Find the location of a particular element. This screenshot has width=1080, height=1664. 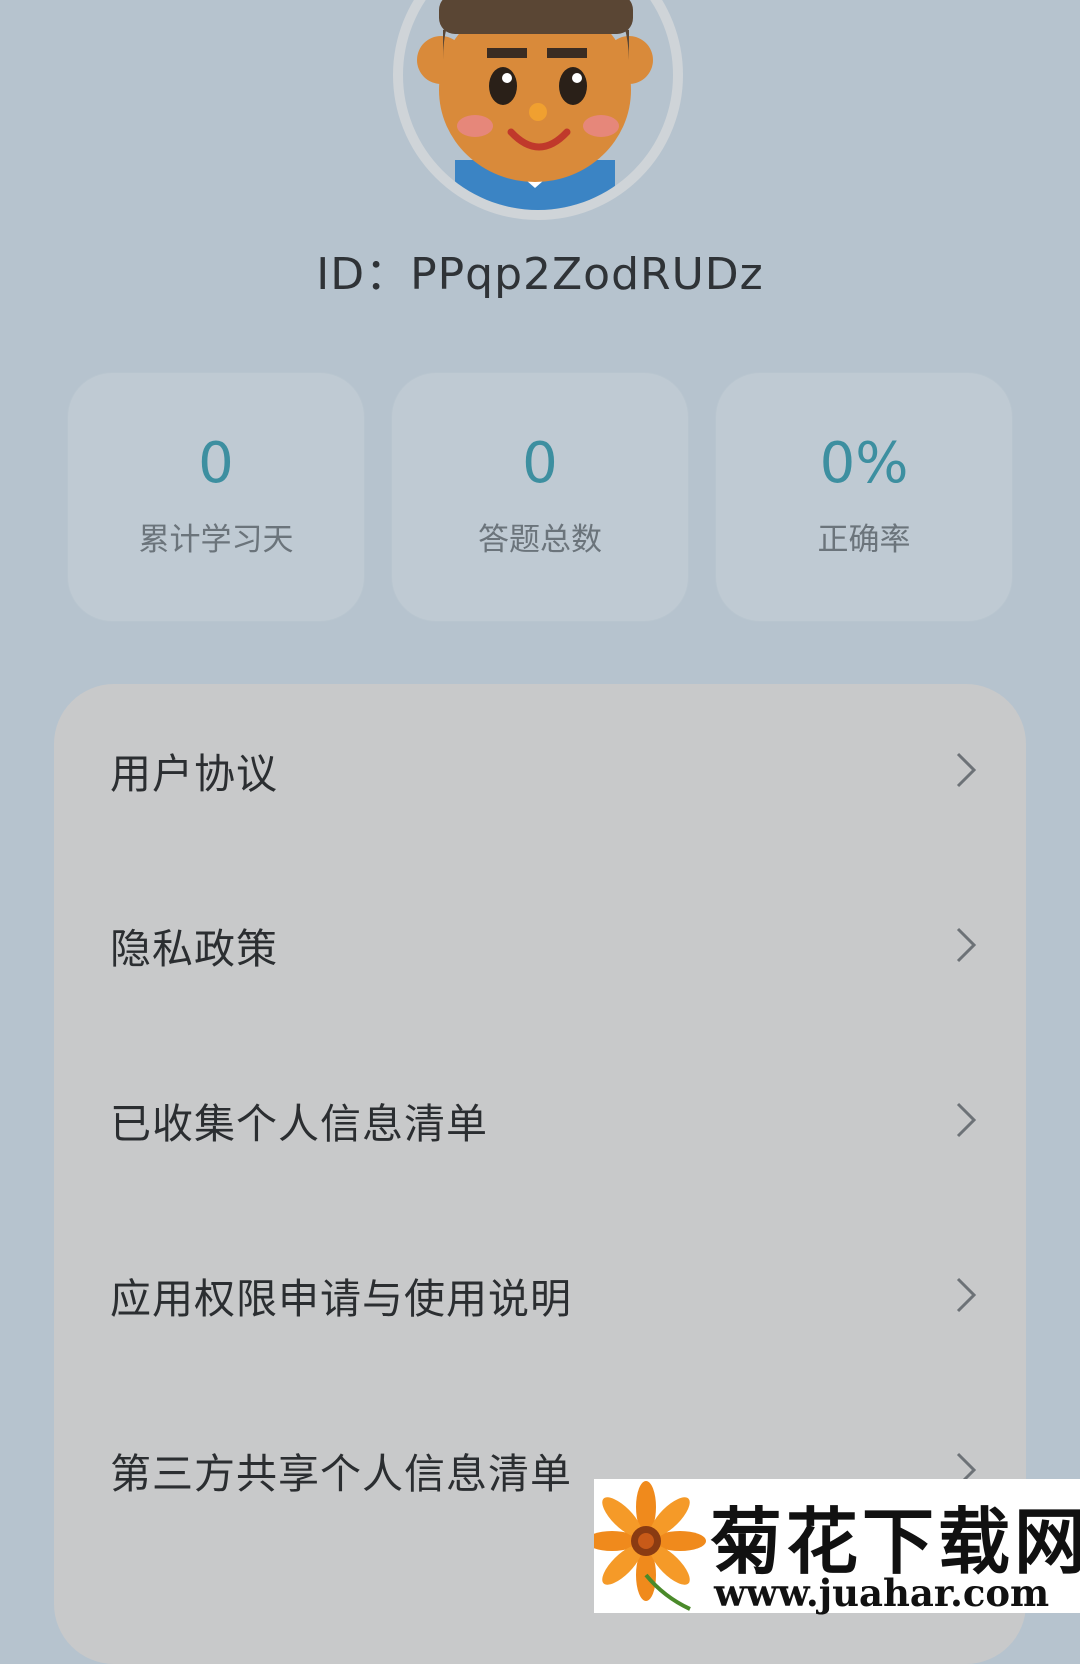

stats-row: 0 累计学习天 0 答题总数 0% 正确率 is located at coordinates (540, 497).